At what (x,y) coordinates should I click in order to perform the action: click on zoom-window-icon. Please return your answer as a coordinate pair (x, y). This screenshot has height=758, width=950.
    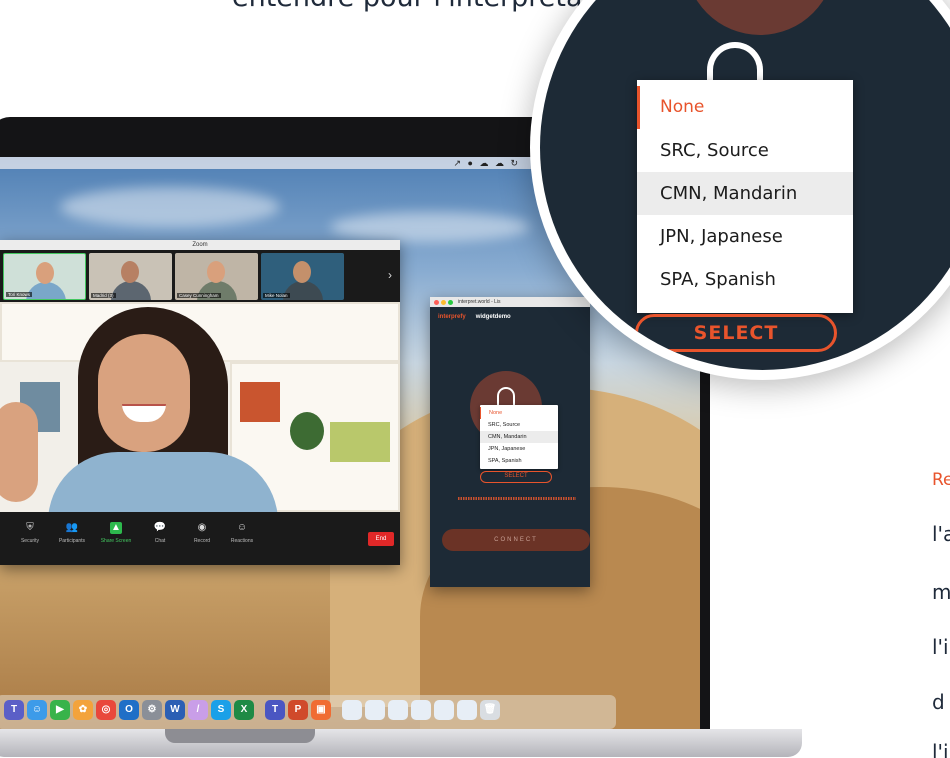
    Looking at the image, I should click on (450, 302).